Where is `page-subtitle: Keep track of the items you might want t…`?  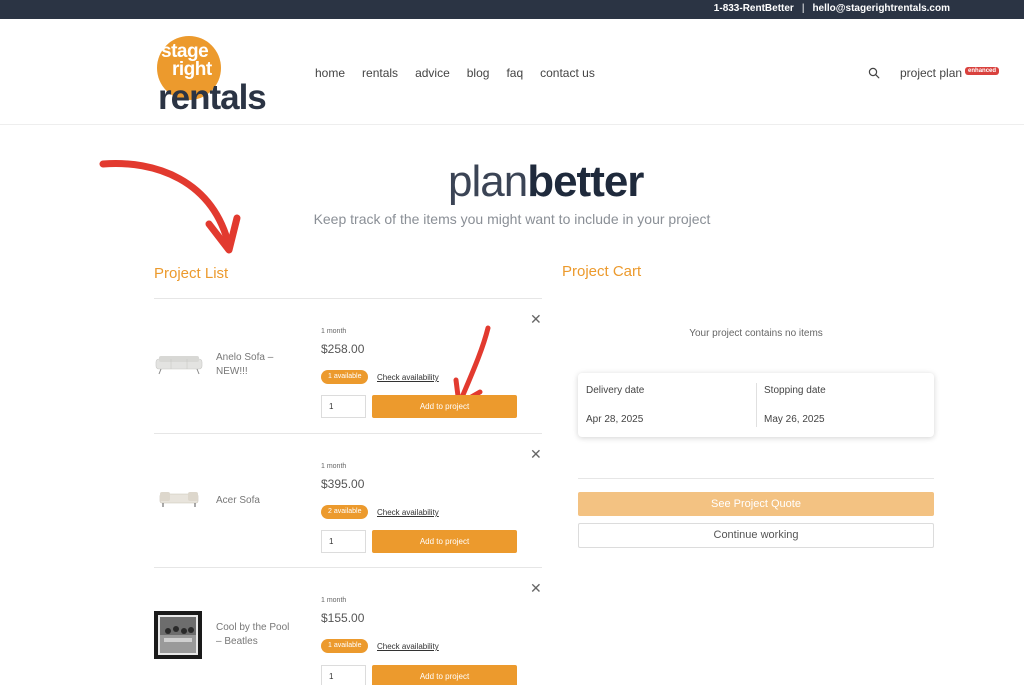 page-subtitle: Keep track of the items you might want t… is located at coordinates (512, 219).